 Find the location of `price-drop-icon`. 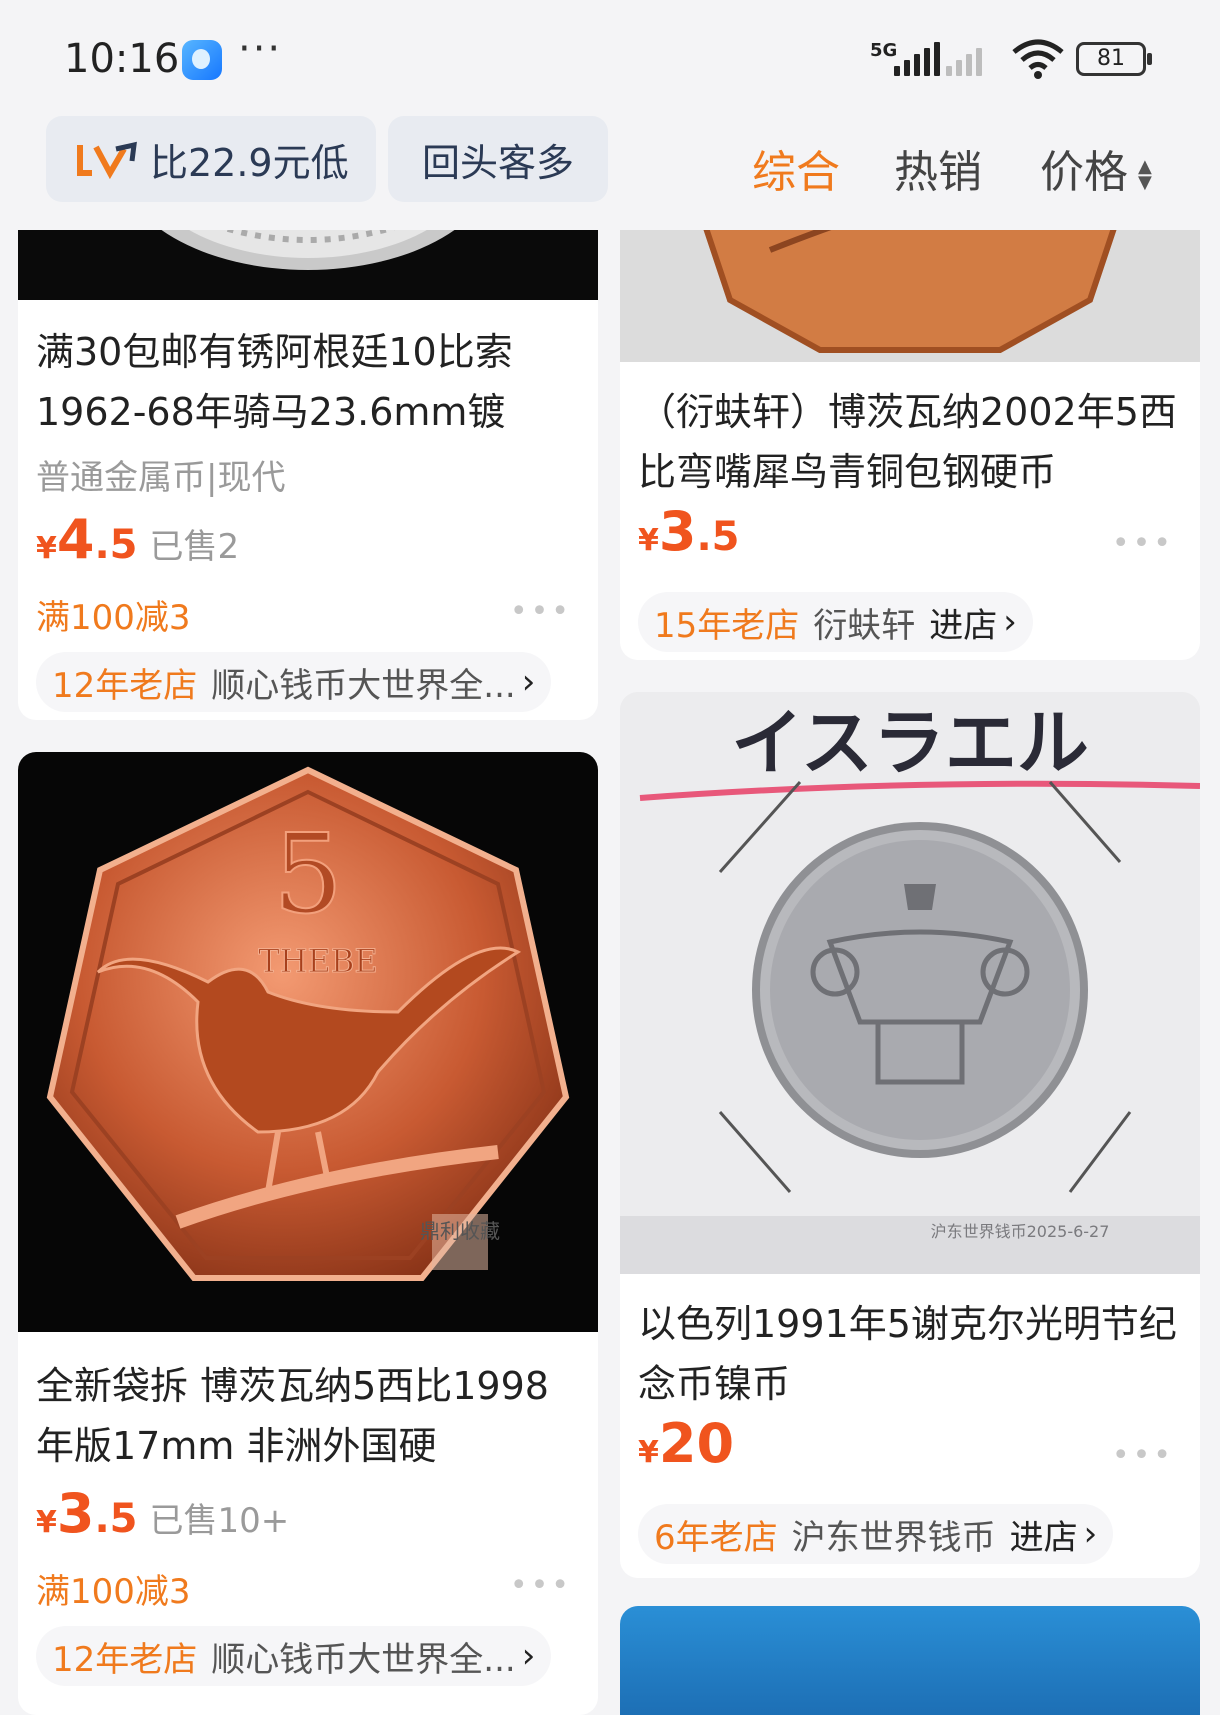

price-drop-icon is located at coordinates (107, 160).